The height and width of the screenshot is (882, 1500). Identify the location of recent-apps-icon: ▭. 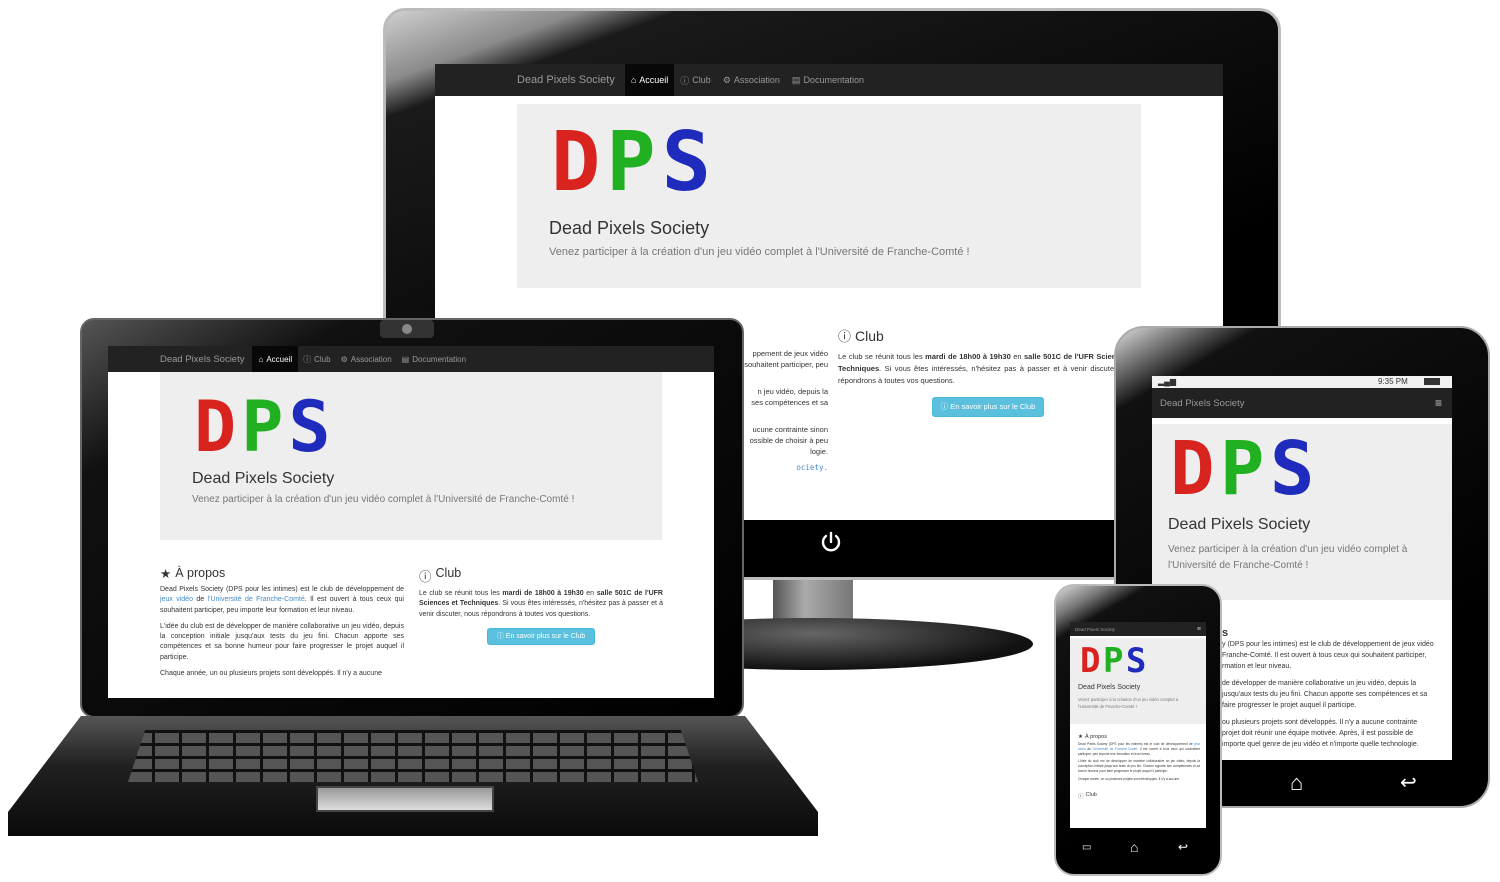
(1086, 847).